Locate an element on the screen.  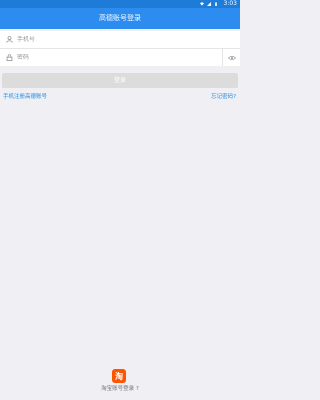
phone-field is located at coordinates (120, 39).